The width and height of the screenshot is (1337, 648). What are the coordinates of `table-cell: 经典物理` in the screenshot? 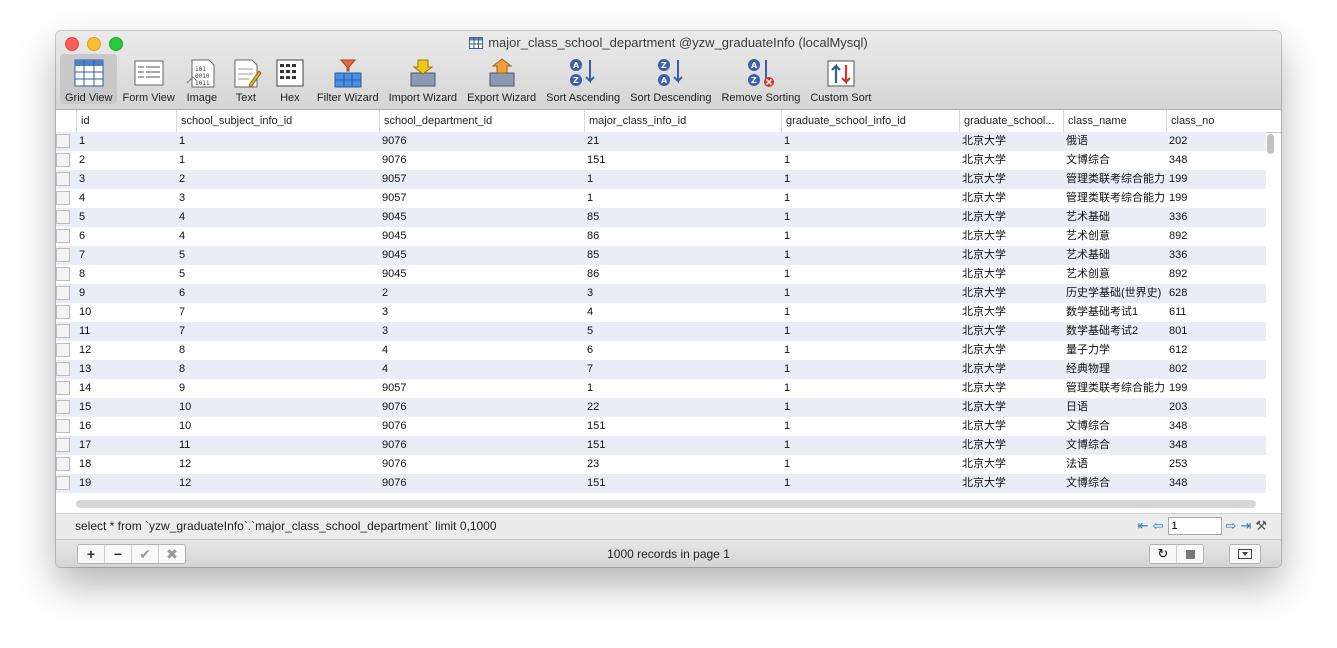 It's located at (1115, 369).